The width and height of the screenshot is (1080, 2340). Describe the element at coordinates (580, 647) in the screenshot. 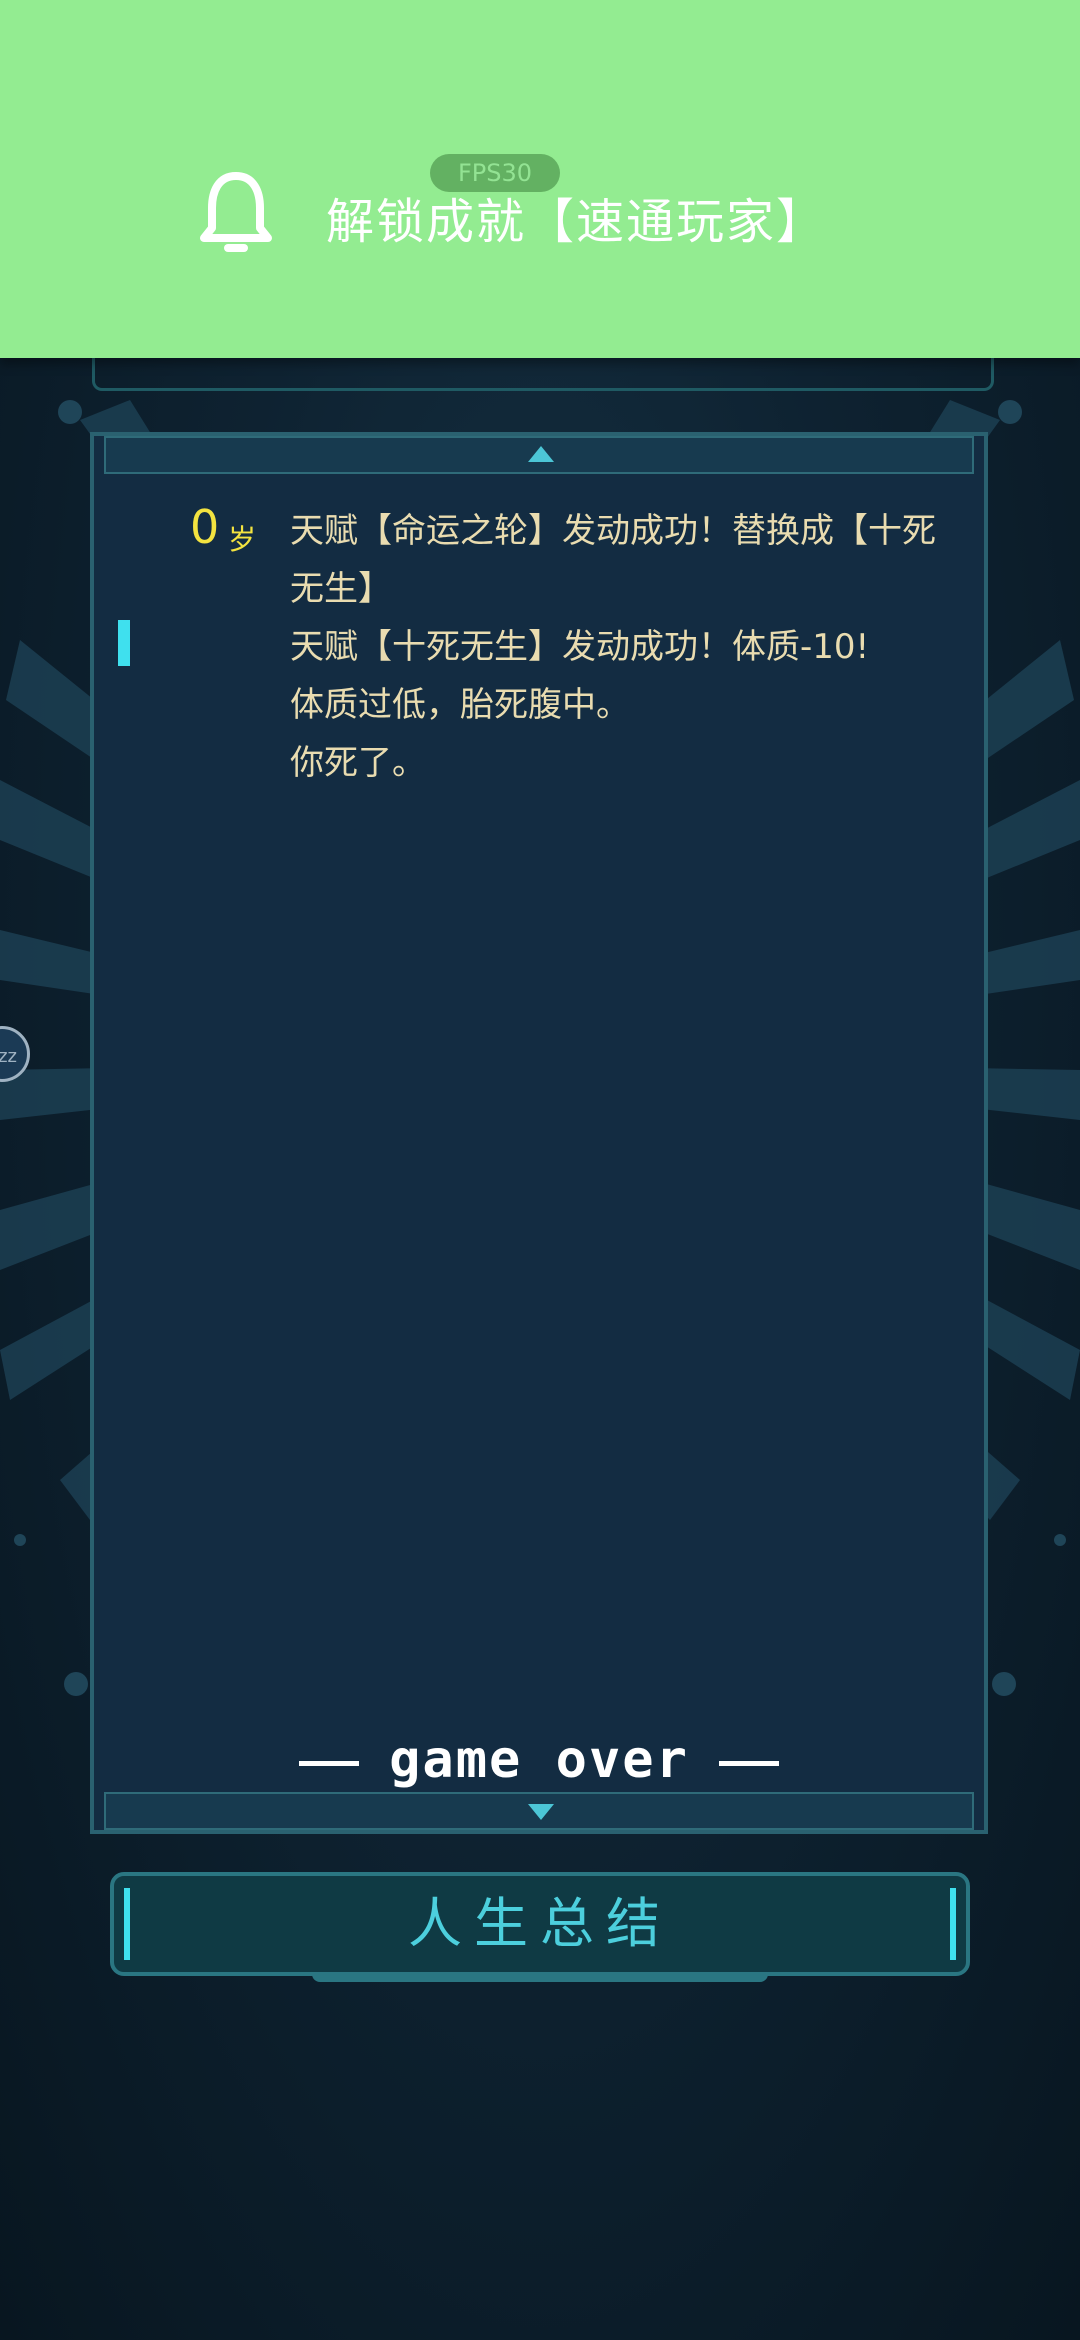

I see `log-line: 天赋【十死无生】发动成功！体质-10!` at that location.